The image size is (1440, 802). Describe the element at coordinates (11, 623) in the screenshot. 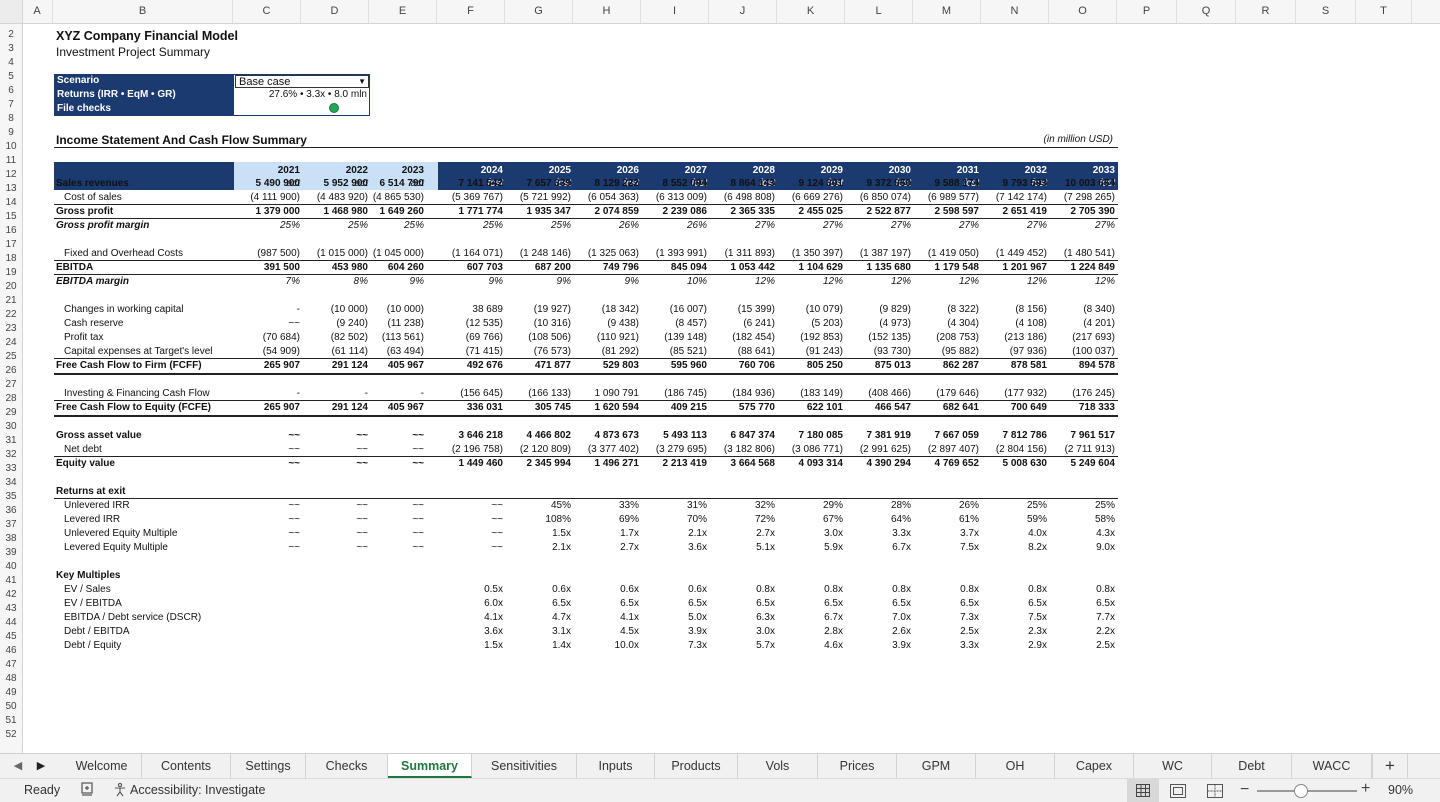

I see `row-header: 44` at that location.